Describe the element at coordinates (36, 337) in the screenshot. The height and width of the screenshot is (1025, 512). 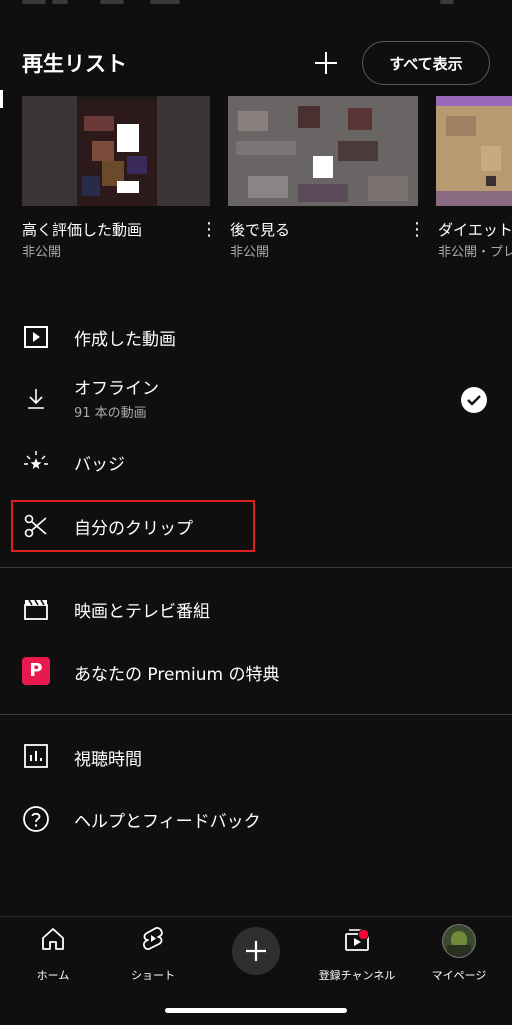
I see `play-box-icon` at that location.